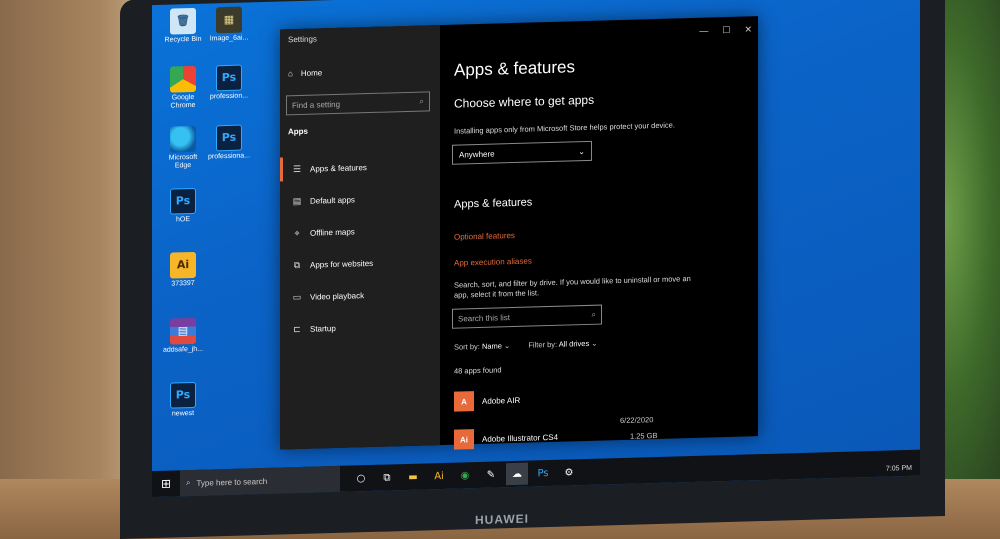  I want to click on default-apps-icon: ▤, so click(297, 200).